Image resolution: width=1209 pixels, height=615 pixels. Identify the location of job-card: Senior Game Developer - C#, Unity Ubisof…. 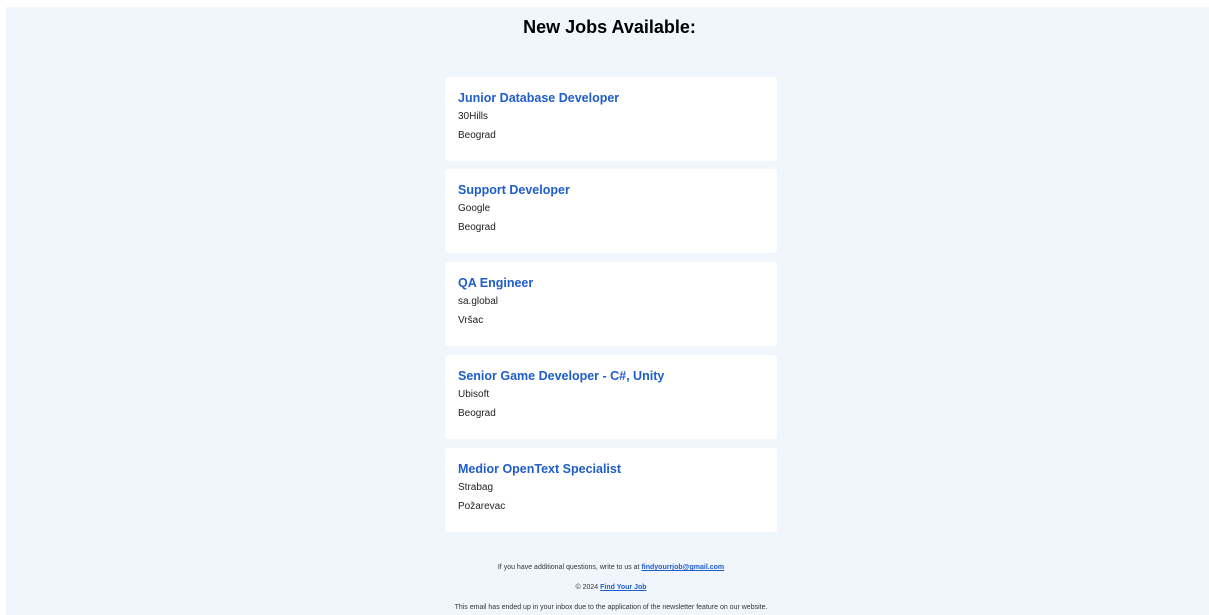
(611, 397).